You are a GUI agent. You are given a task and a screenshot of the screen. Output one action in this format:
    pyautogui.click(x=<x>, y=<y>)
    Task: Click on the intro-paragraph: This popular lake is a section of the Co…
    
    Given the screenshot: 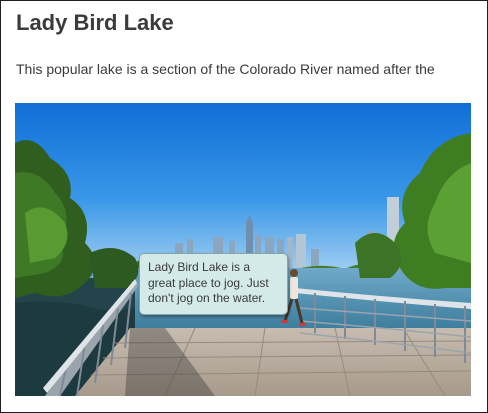 What is the action you would take?
    pyautogui.click(x=225, y=69)
    